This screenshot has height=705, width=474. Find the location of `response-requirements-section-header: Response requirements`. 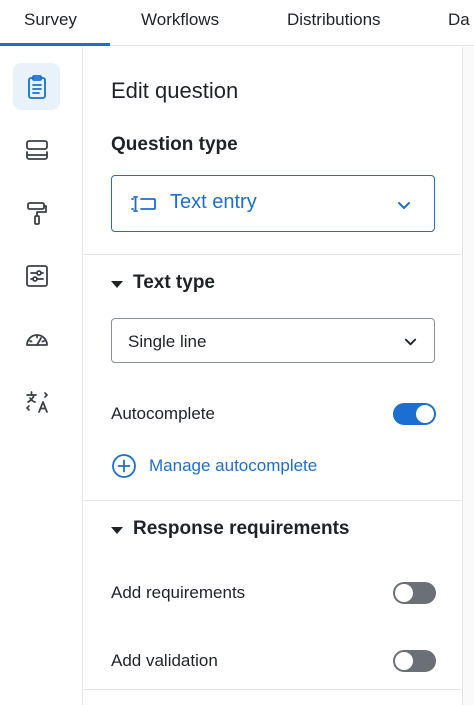

response-requirements-section-header: Response requirements is located at coordinates (230, 529).